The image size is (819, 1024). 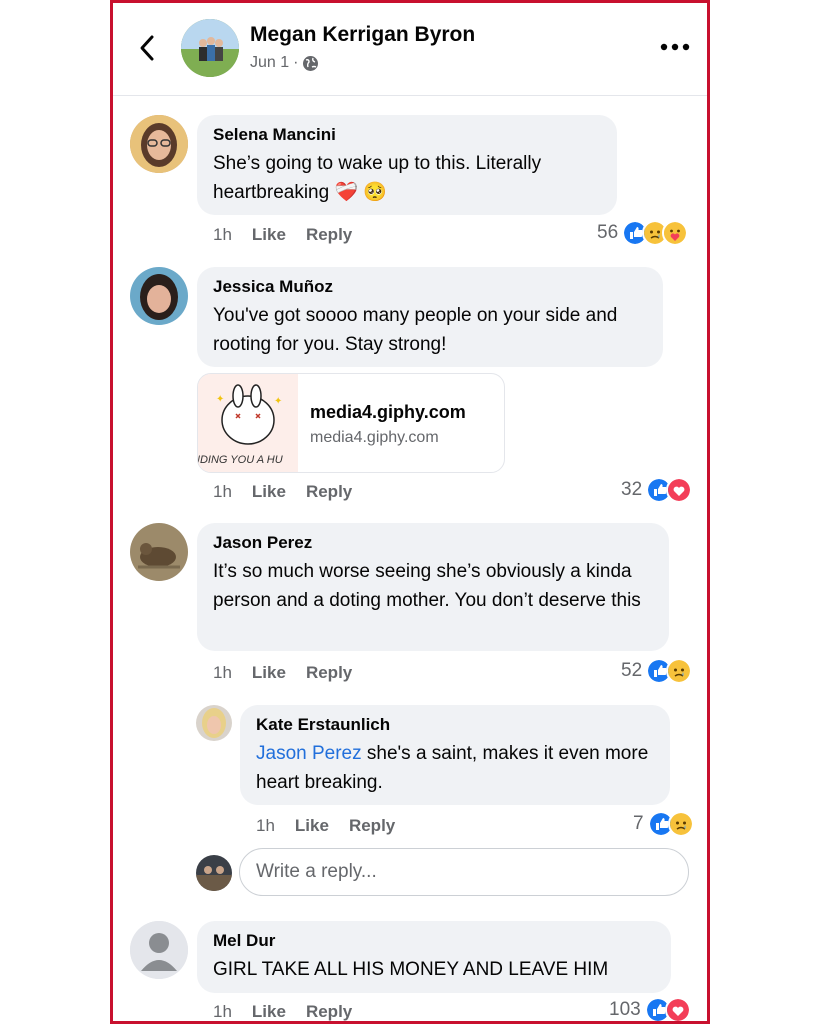 I want to click on reaction-count: 103, so click(x=625, y=1009).